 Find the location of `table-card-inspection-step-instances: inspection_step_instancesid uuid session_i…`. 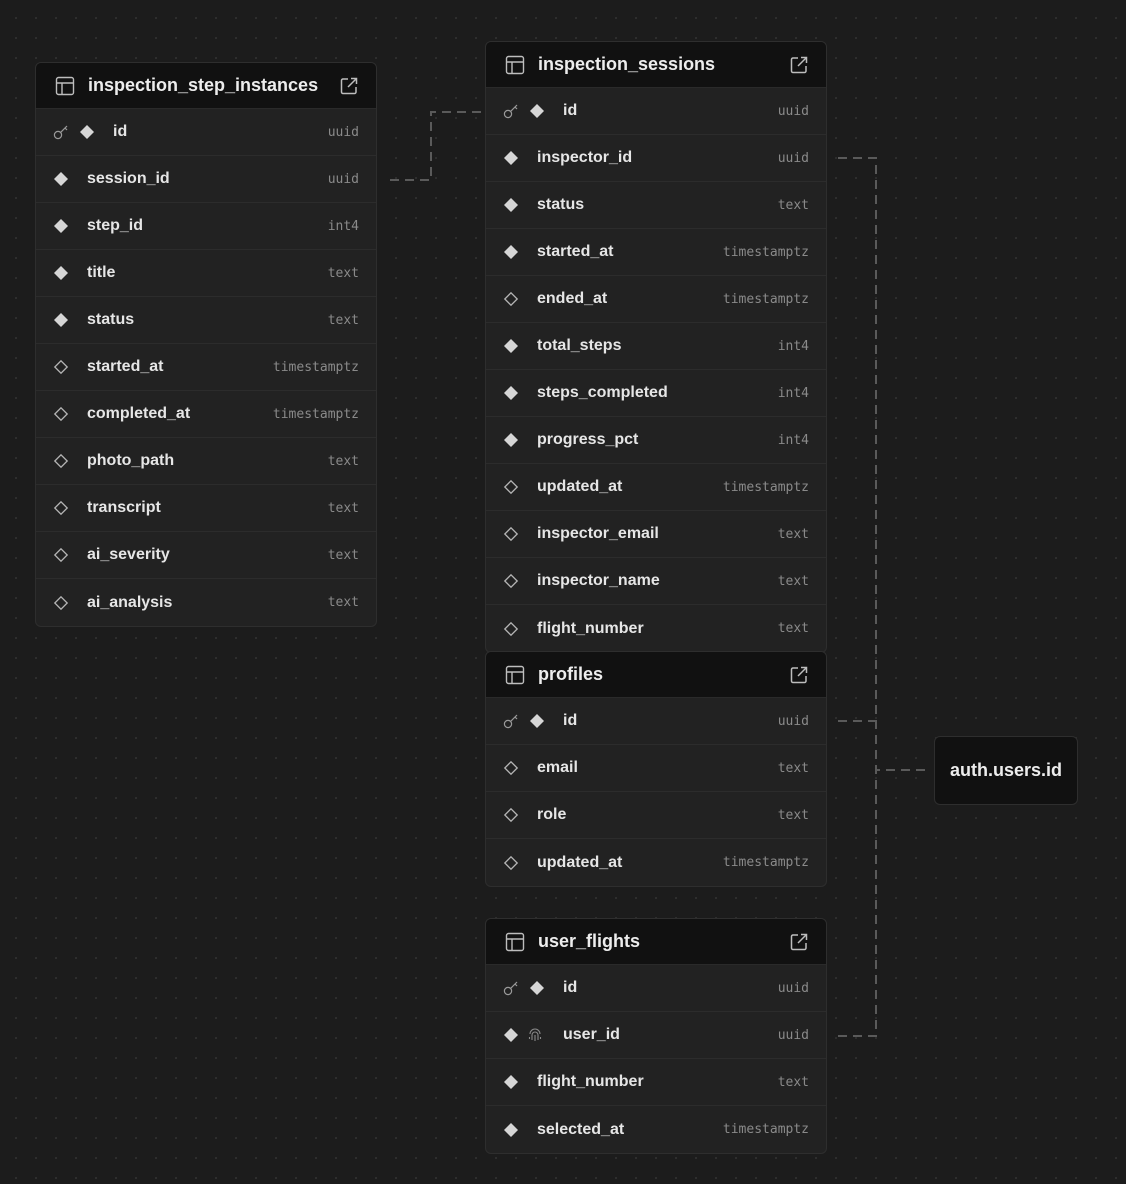

table-card-inspection-step-instances: inspection_step_instancesid uuid session_i… is located at coordinates (206, 344).